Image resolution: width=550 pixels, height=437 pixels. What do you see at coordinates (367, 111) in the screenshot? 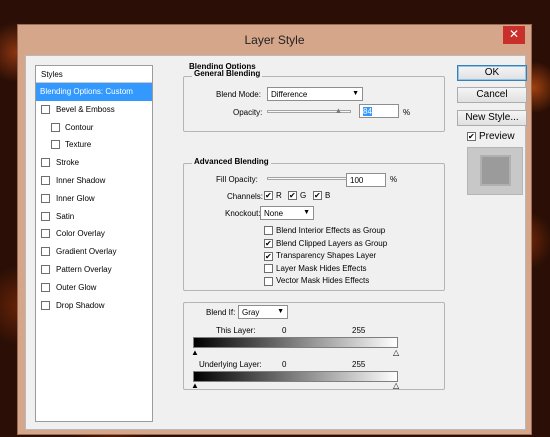
I see `opacity-value: 84` at bounding box center [367, 111].